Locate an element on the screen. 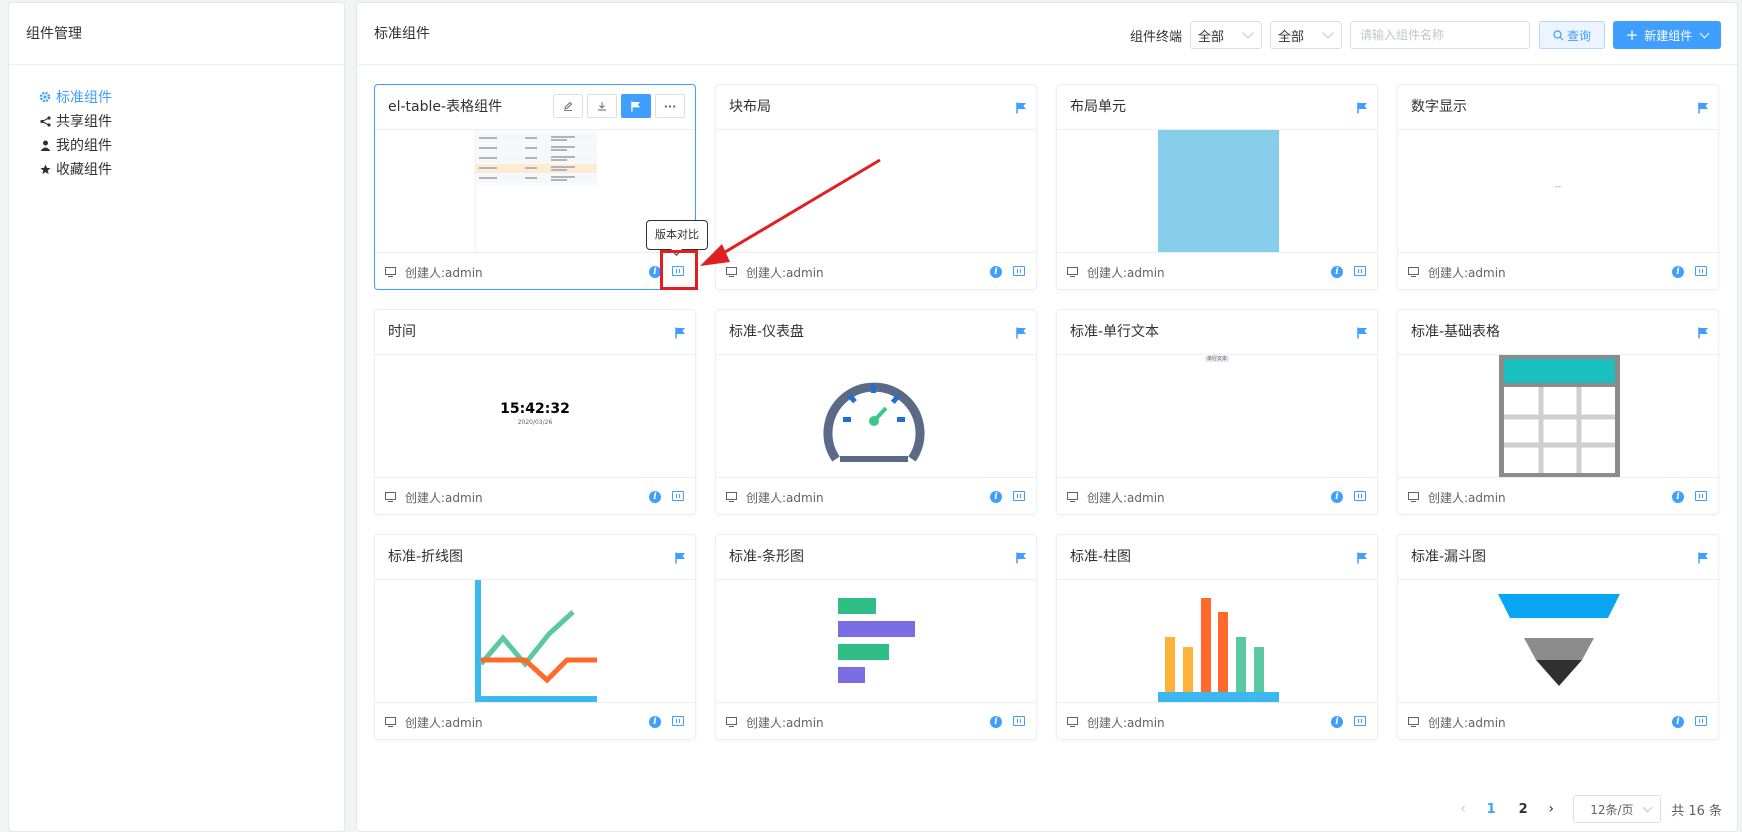 The height and width of the screenshot is (832, 1742). component-card: el-table-表格组件 ··· 创建人:admin i is located at coordinates (535, 187).